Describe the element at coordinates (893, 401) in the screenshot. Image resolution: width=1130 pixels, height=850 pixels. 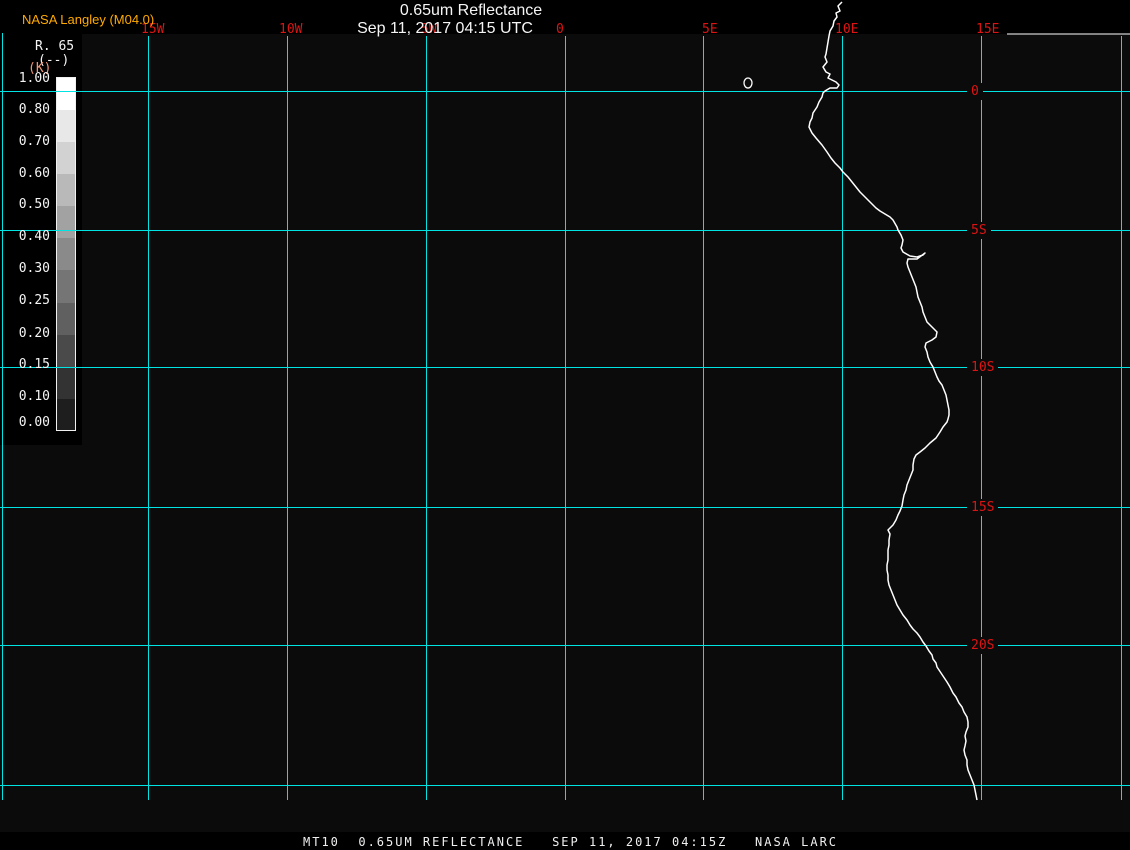
I see `africa-west-coastline` at that location.